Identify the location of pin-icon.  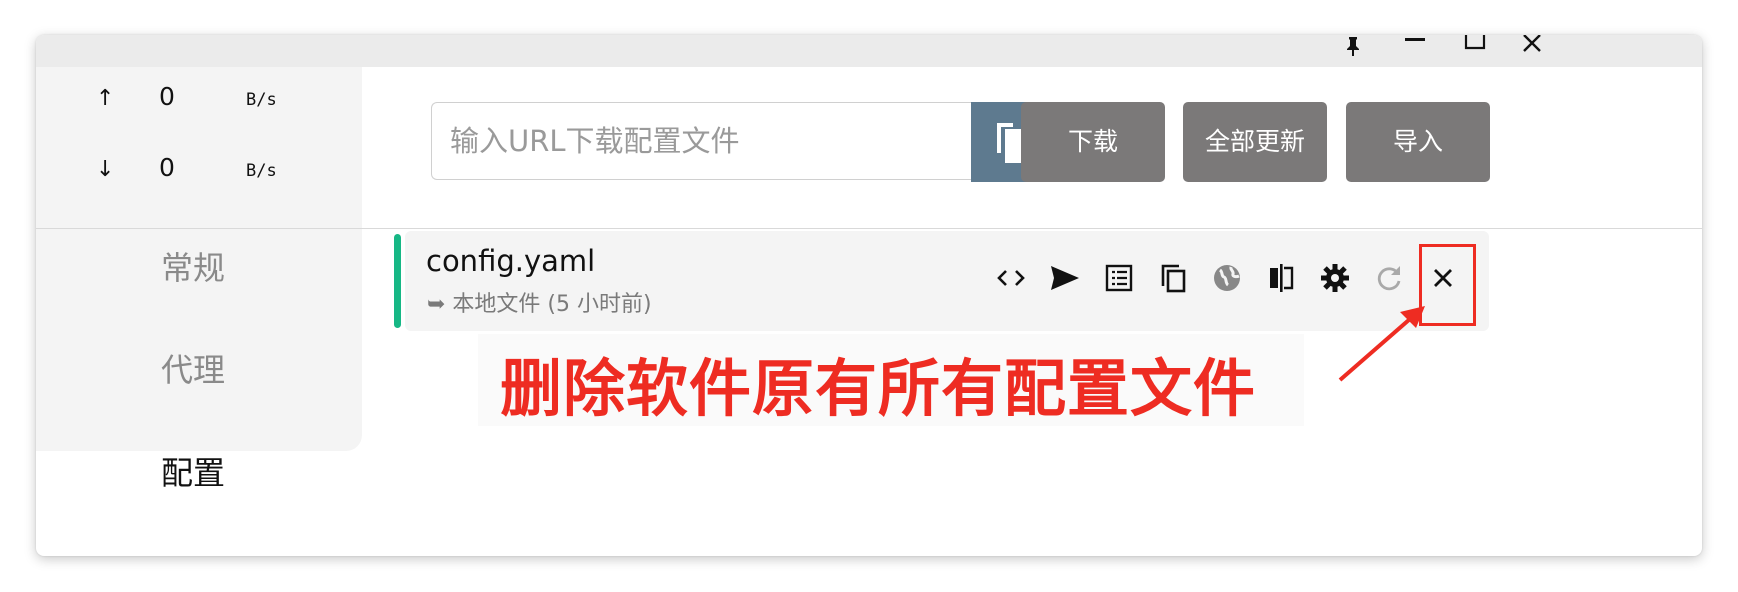
(1353, 46).